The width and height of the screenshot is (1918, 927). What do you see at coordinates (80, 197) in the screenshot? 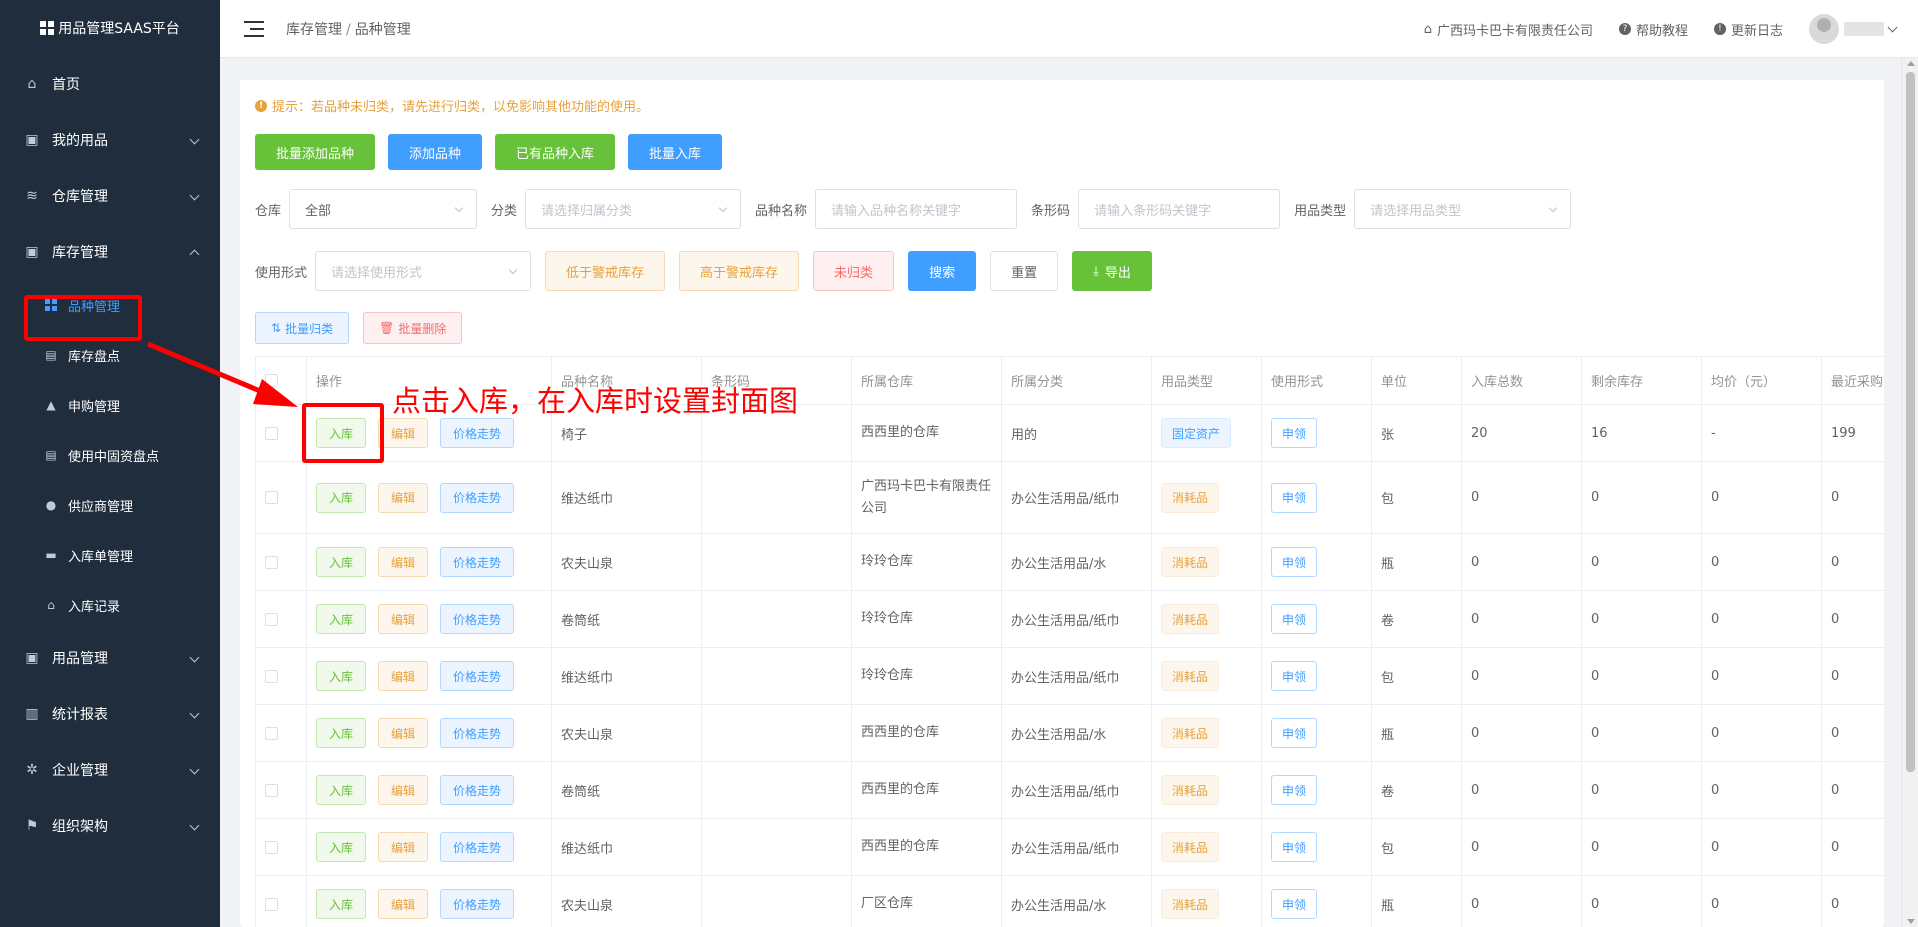
I see `menu-label: 仓库管理` at bounding box center [80, 197].